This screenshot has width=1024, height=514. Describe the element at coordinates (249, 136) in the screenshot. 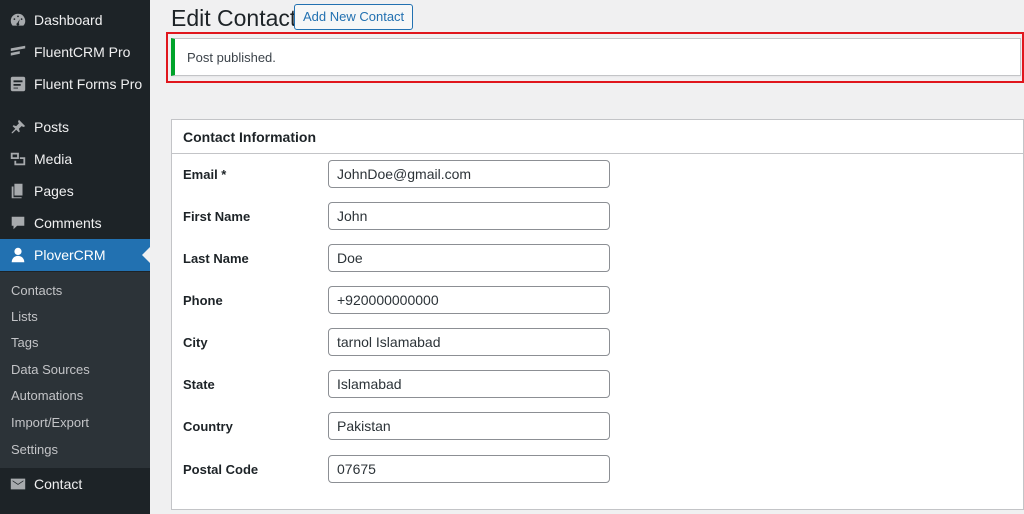

I see `panel-title: Contact Information` at that location.